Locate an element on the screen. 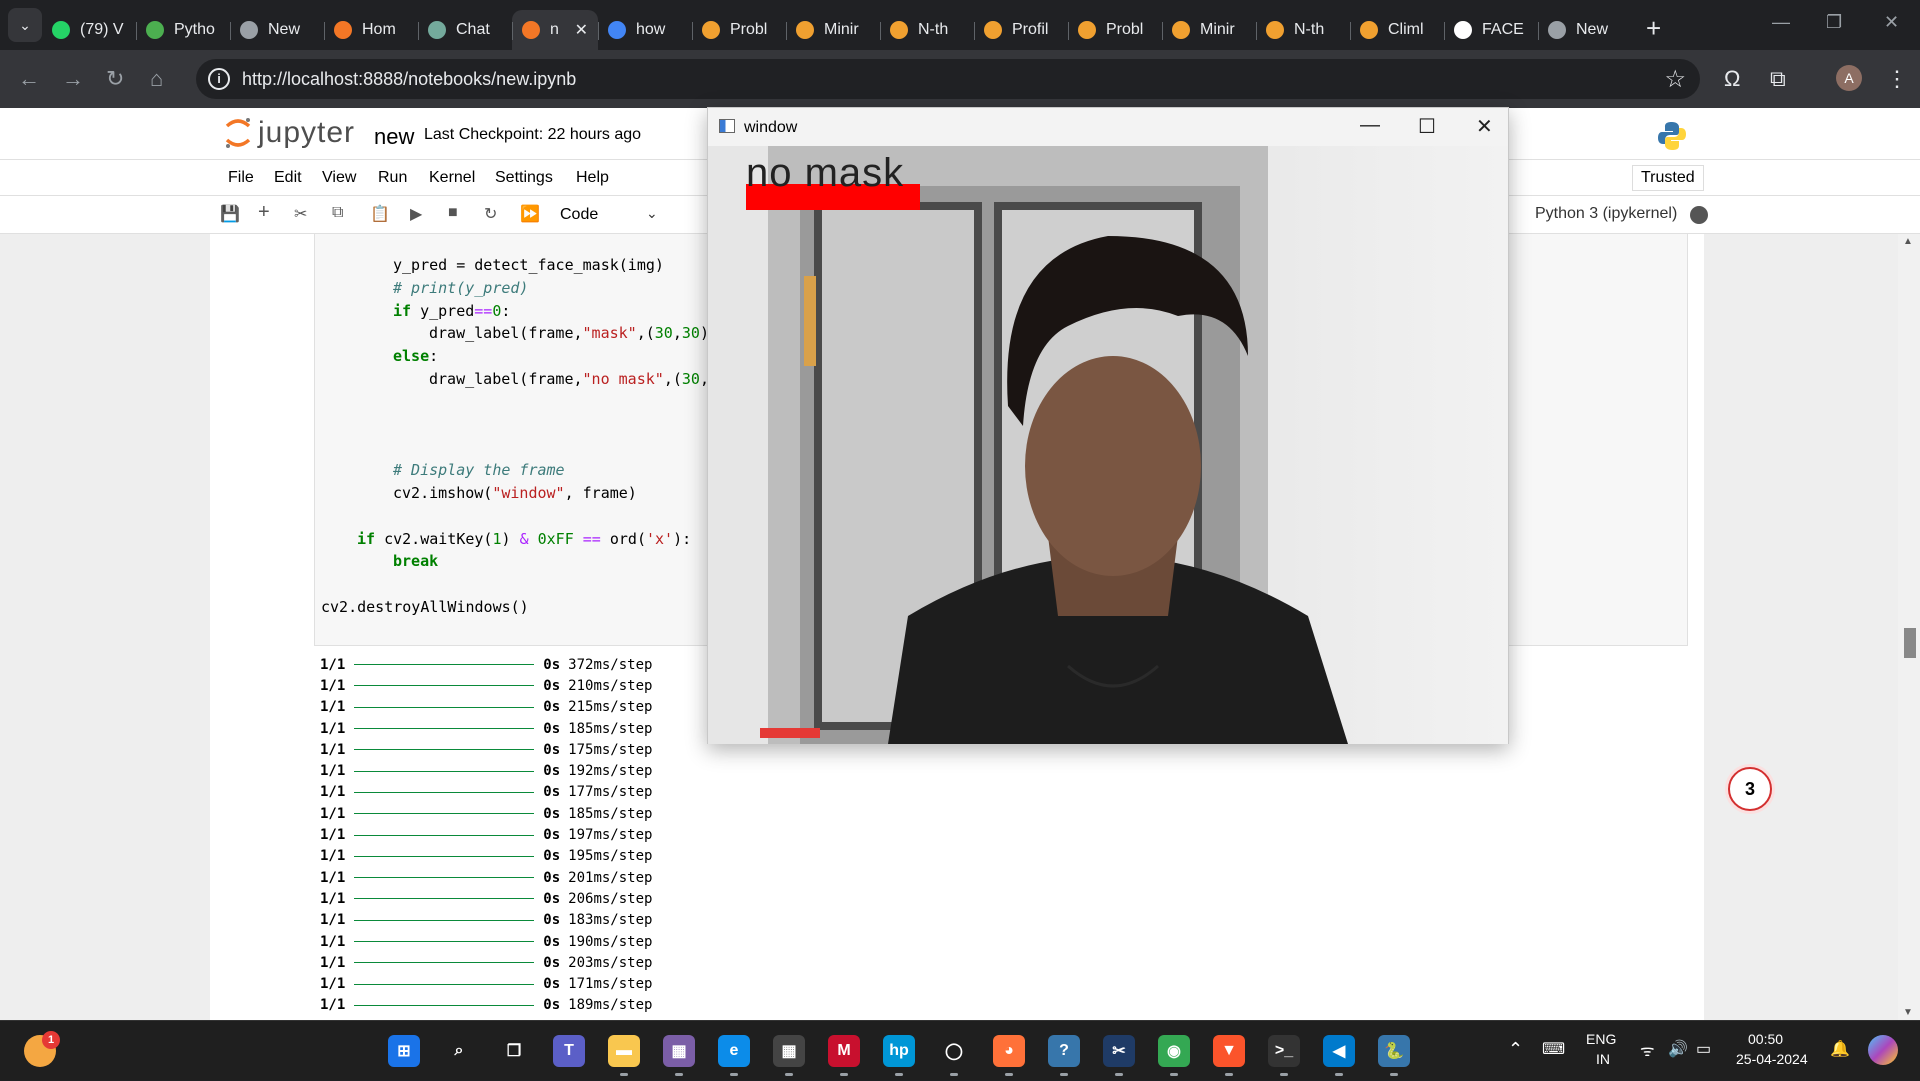 This screenshot has height=1081, width=1920. brave-icon: ▼ is located at coordinates (1229, 1051).